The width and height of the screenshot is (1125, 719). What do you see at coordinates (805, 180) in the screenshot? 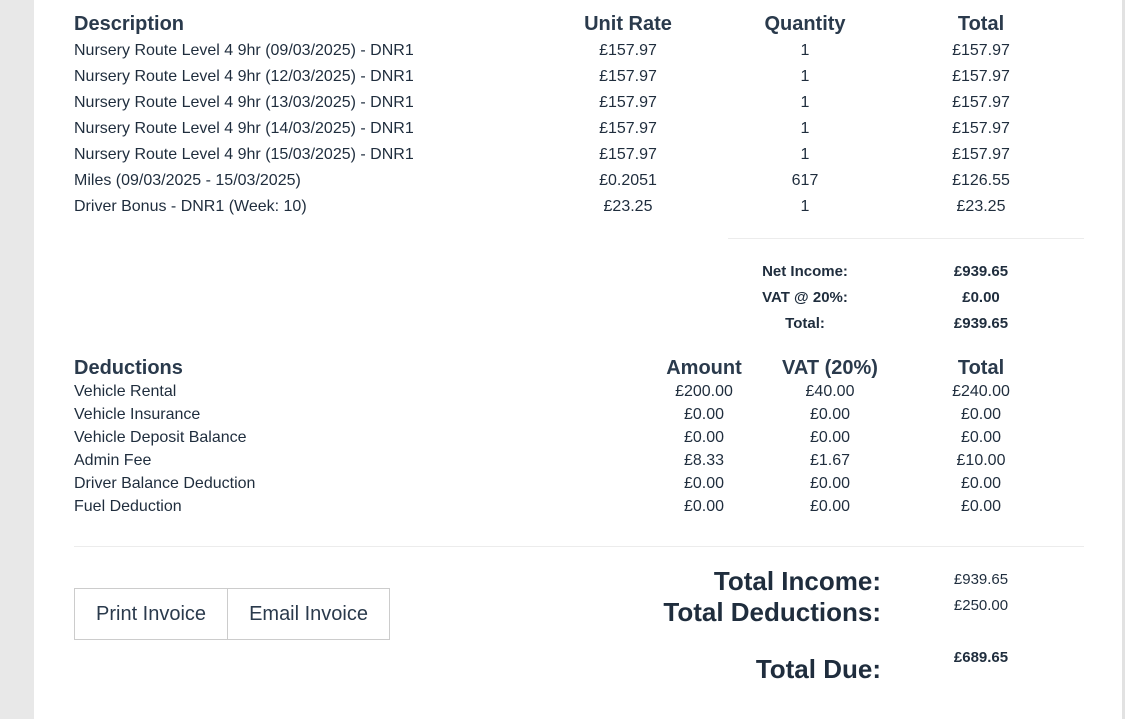
I see `income-row-quantity: 617` at bounding box center [805, 180].